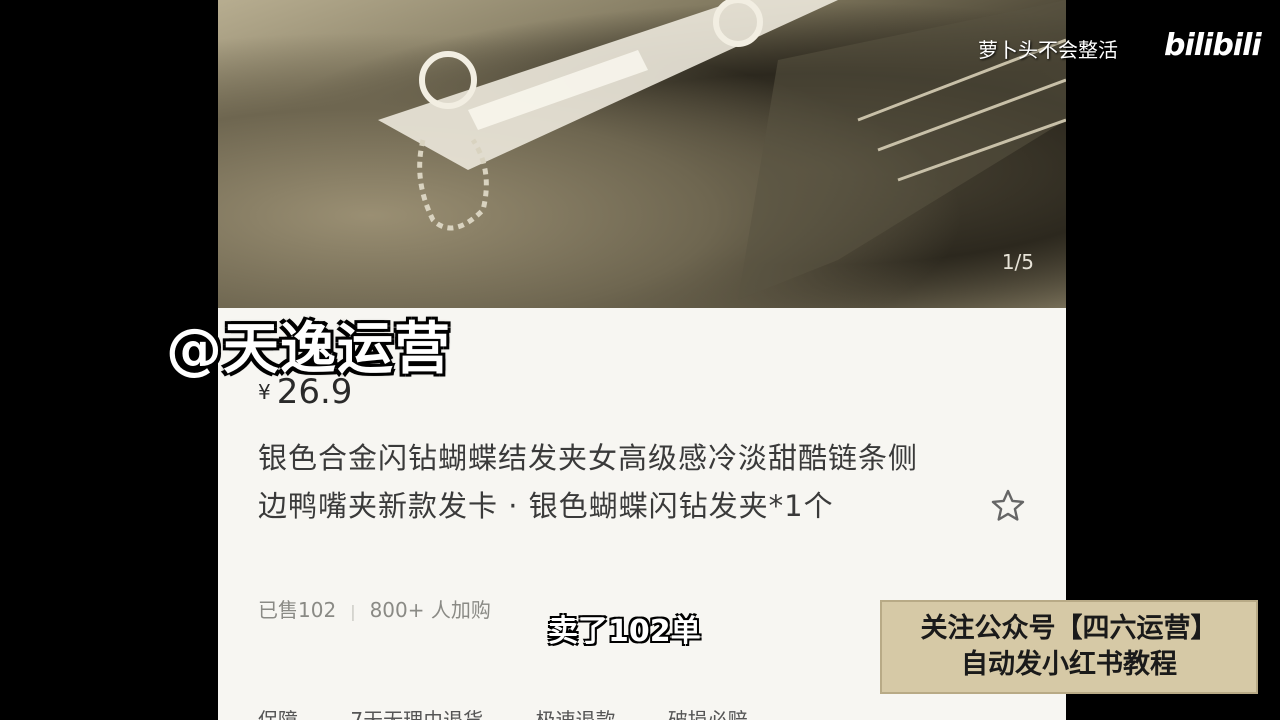 The image size is (1280, 720). Describe the element at coordinates (417, 714) in the screenshot. I see `guarantee-item: 7天无理由退货` at that location.